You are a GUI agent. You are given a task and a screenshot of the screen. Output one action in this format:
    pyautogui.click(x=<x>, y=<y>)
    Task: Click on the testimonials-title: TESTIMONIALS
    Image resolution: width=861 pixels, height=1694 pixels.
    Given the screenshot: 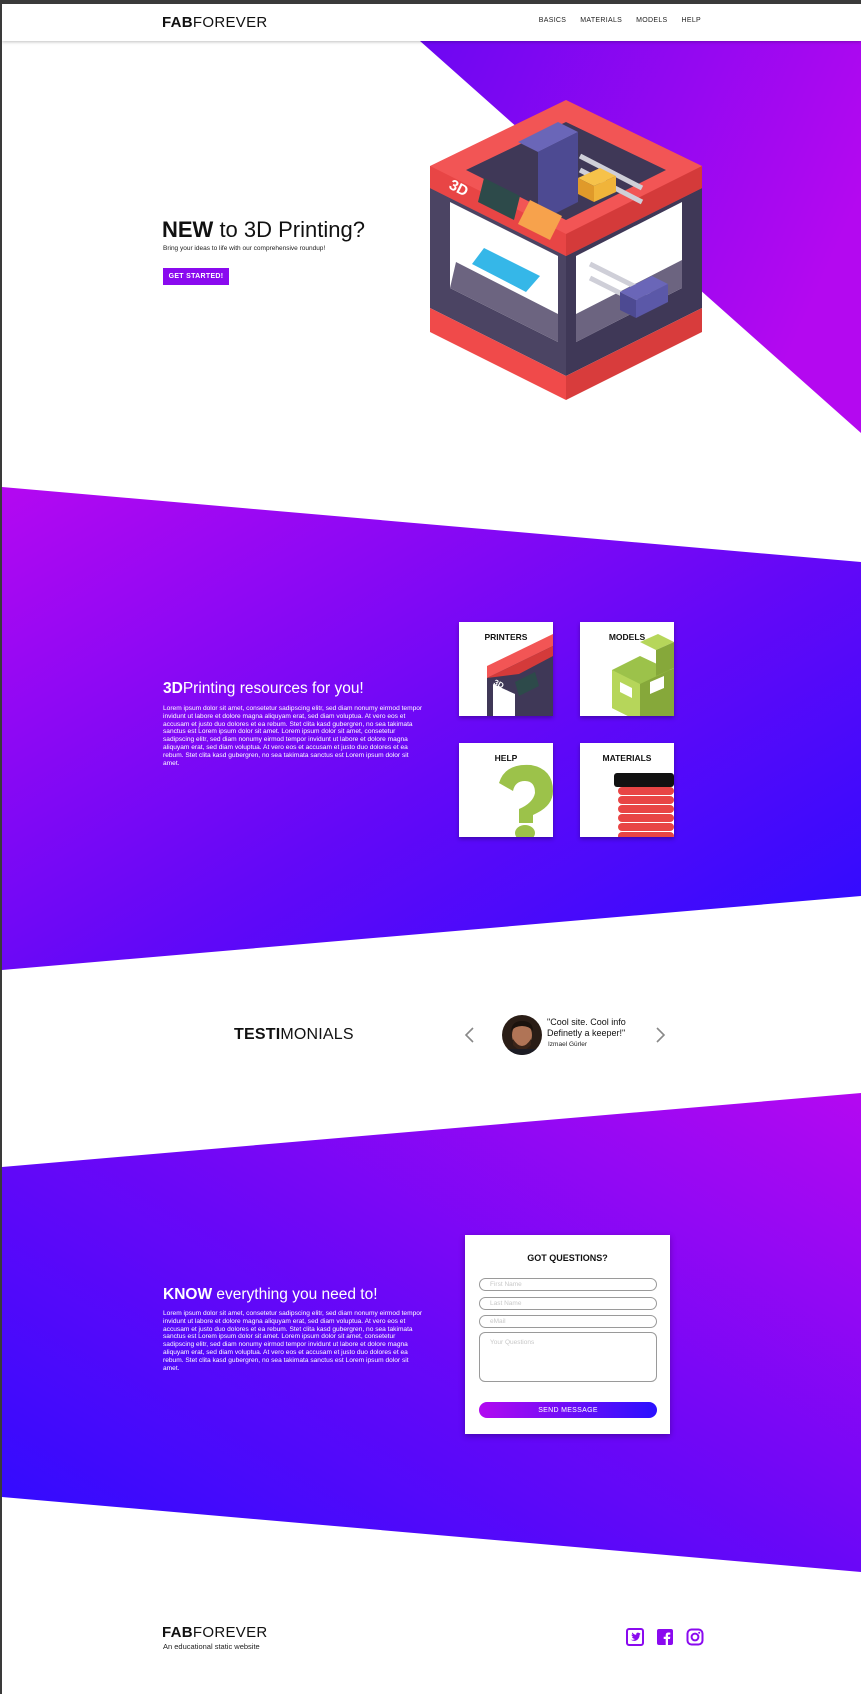 What is the action you would take?
    pyautogui.click(x=294, y=1035)
    